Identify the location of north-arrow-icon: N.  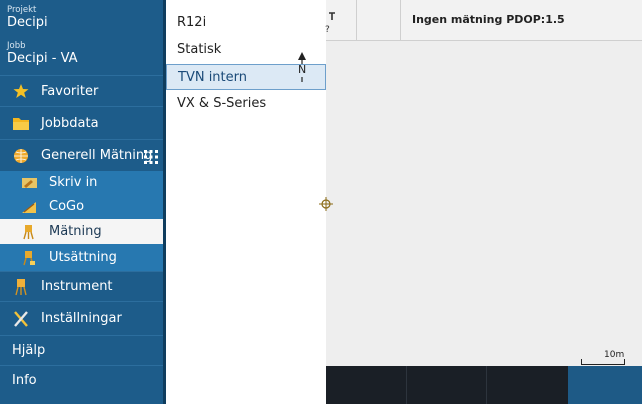
(302, 67).